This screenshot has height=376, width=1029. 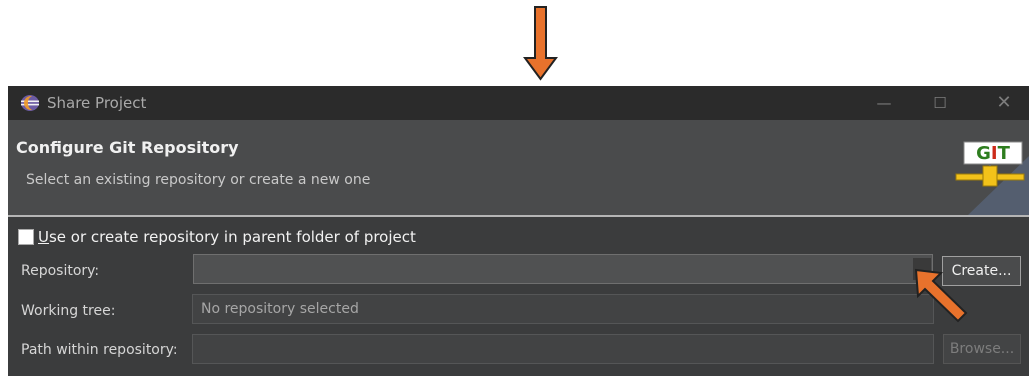 What do you see at coordinates (60, 271) in the screenshot?
I see `repository-label: Repository:` at bounding box center [60, 271].